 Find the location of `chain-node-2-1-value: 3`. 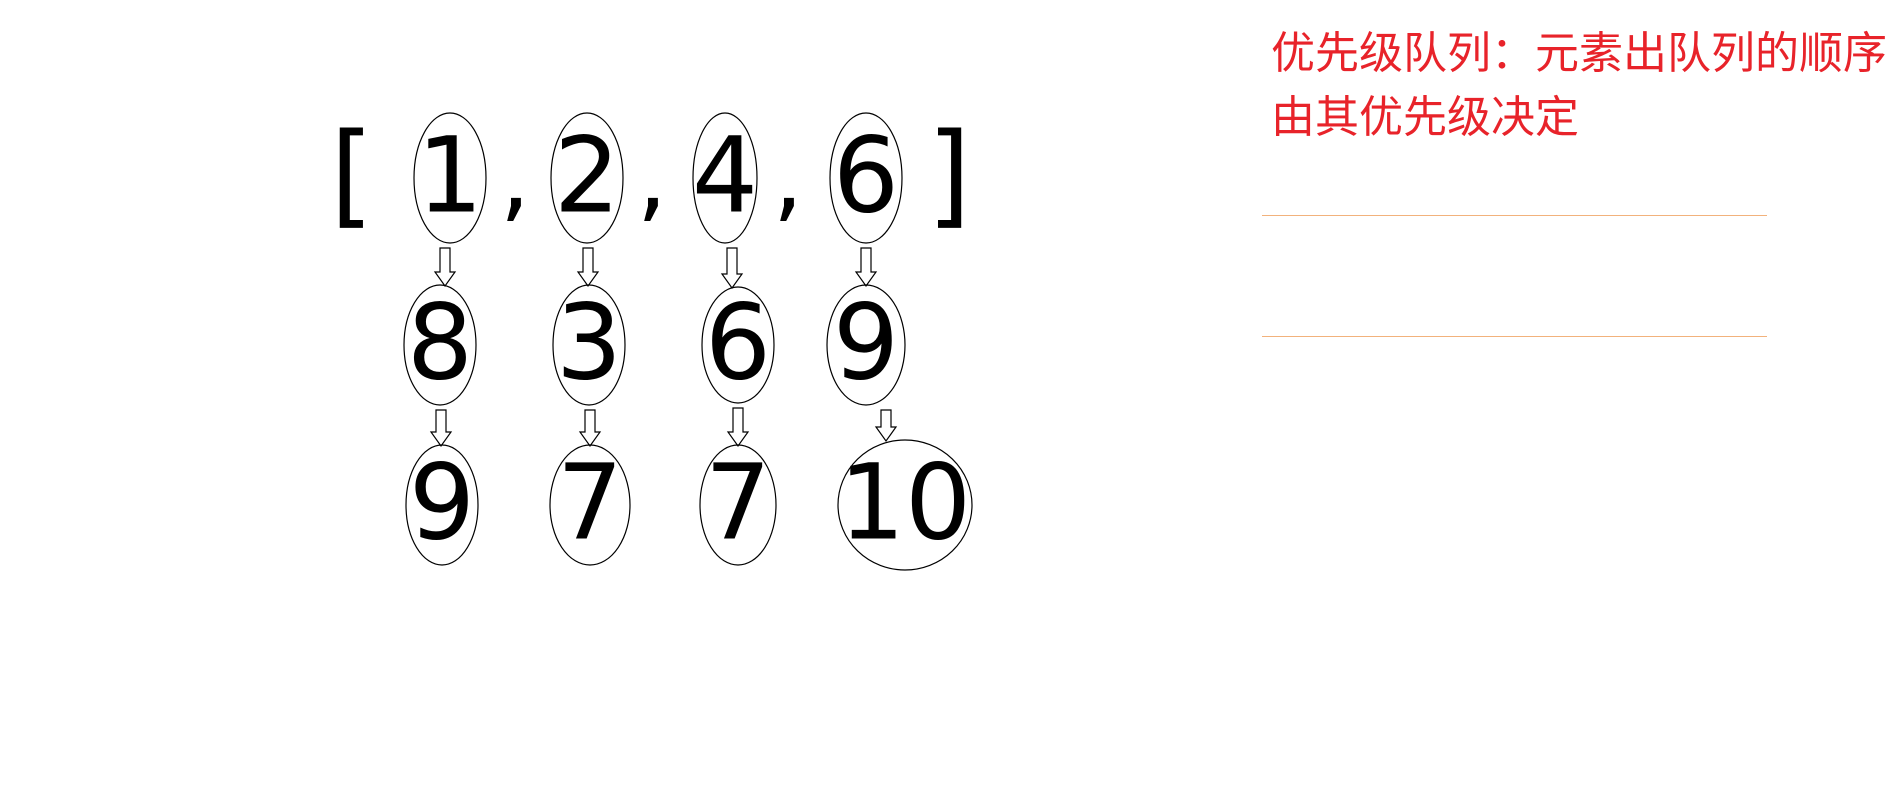

chain-node-2-1-value: 3 is located at coordinates (589, 342).